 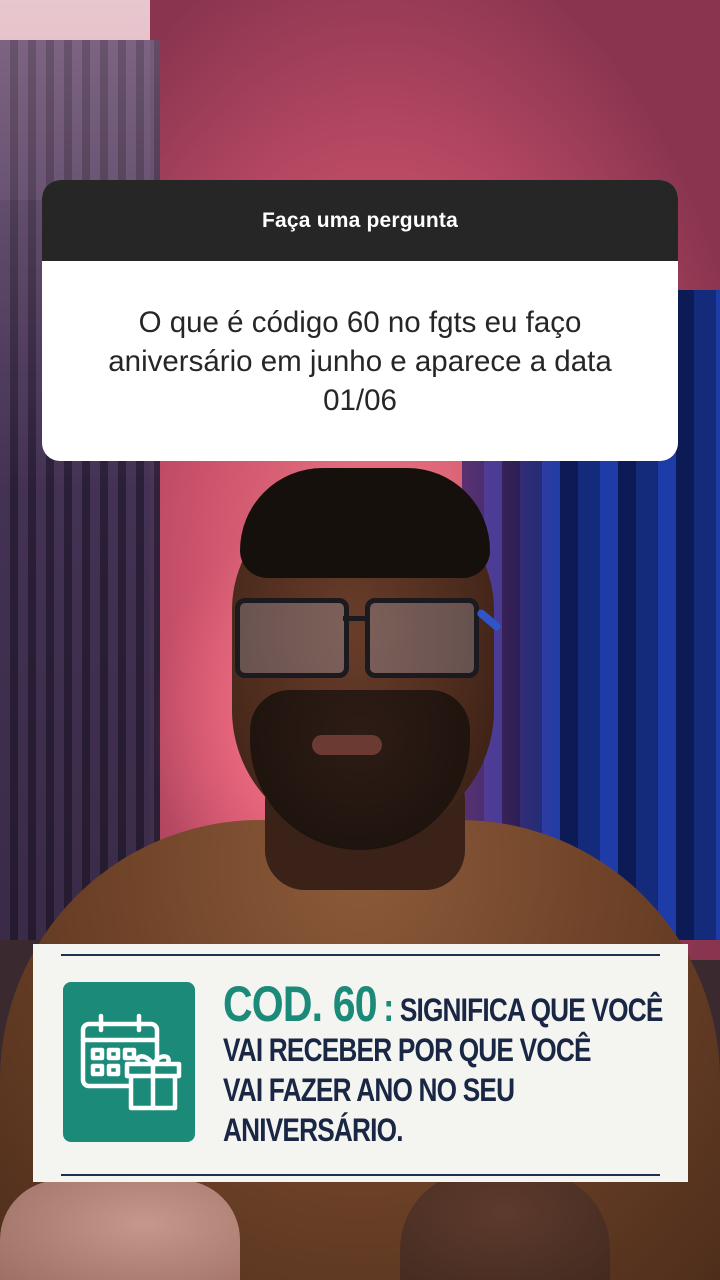 What do you see at coordinates (365, 523) in the screenshot?
I see `person-hair` at bounding box center [365, 523].